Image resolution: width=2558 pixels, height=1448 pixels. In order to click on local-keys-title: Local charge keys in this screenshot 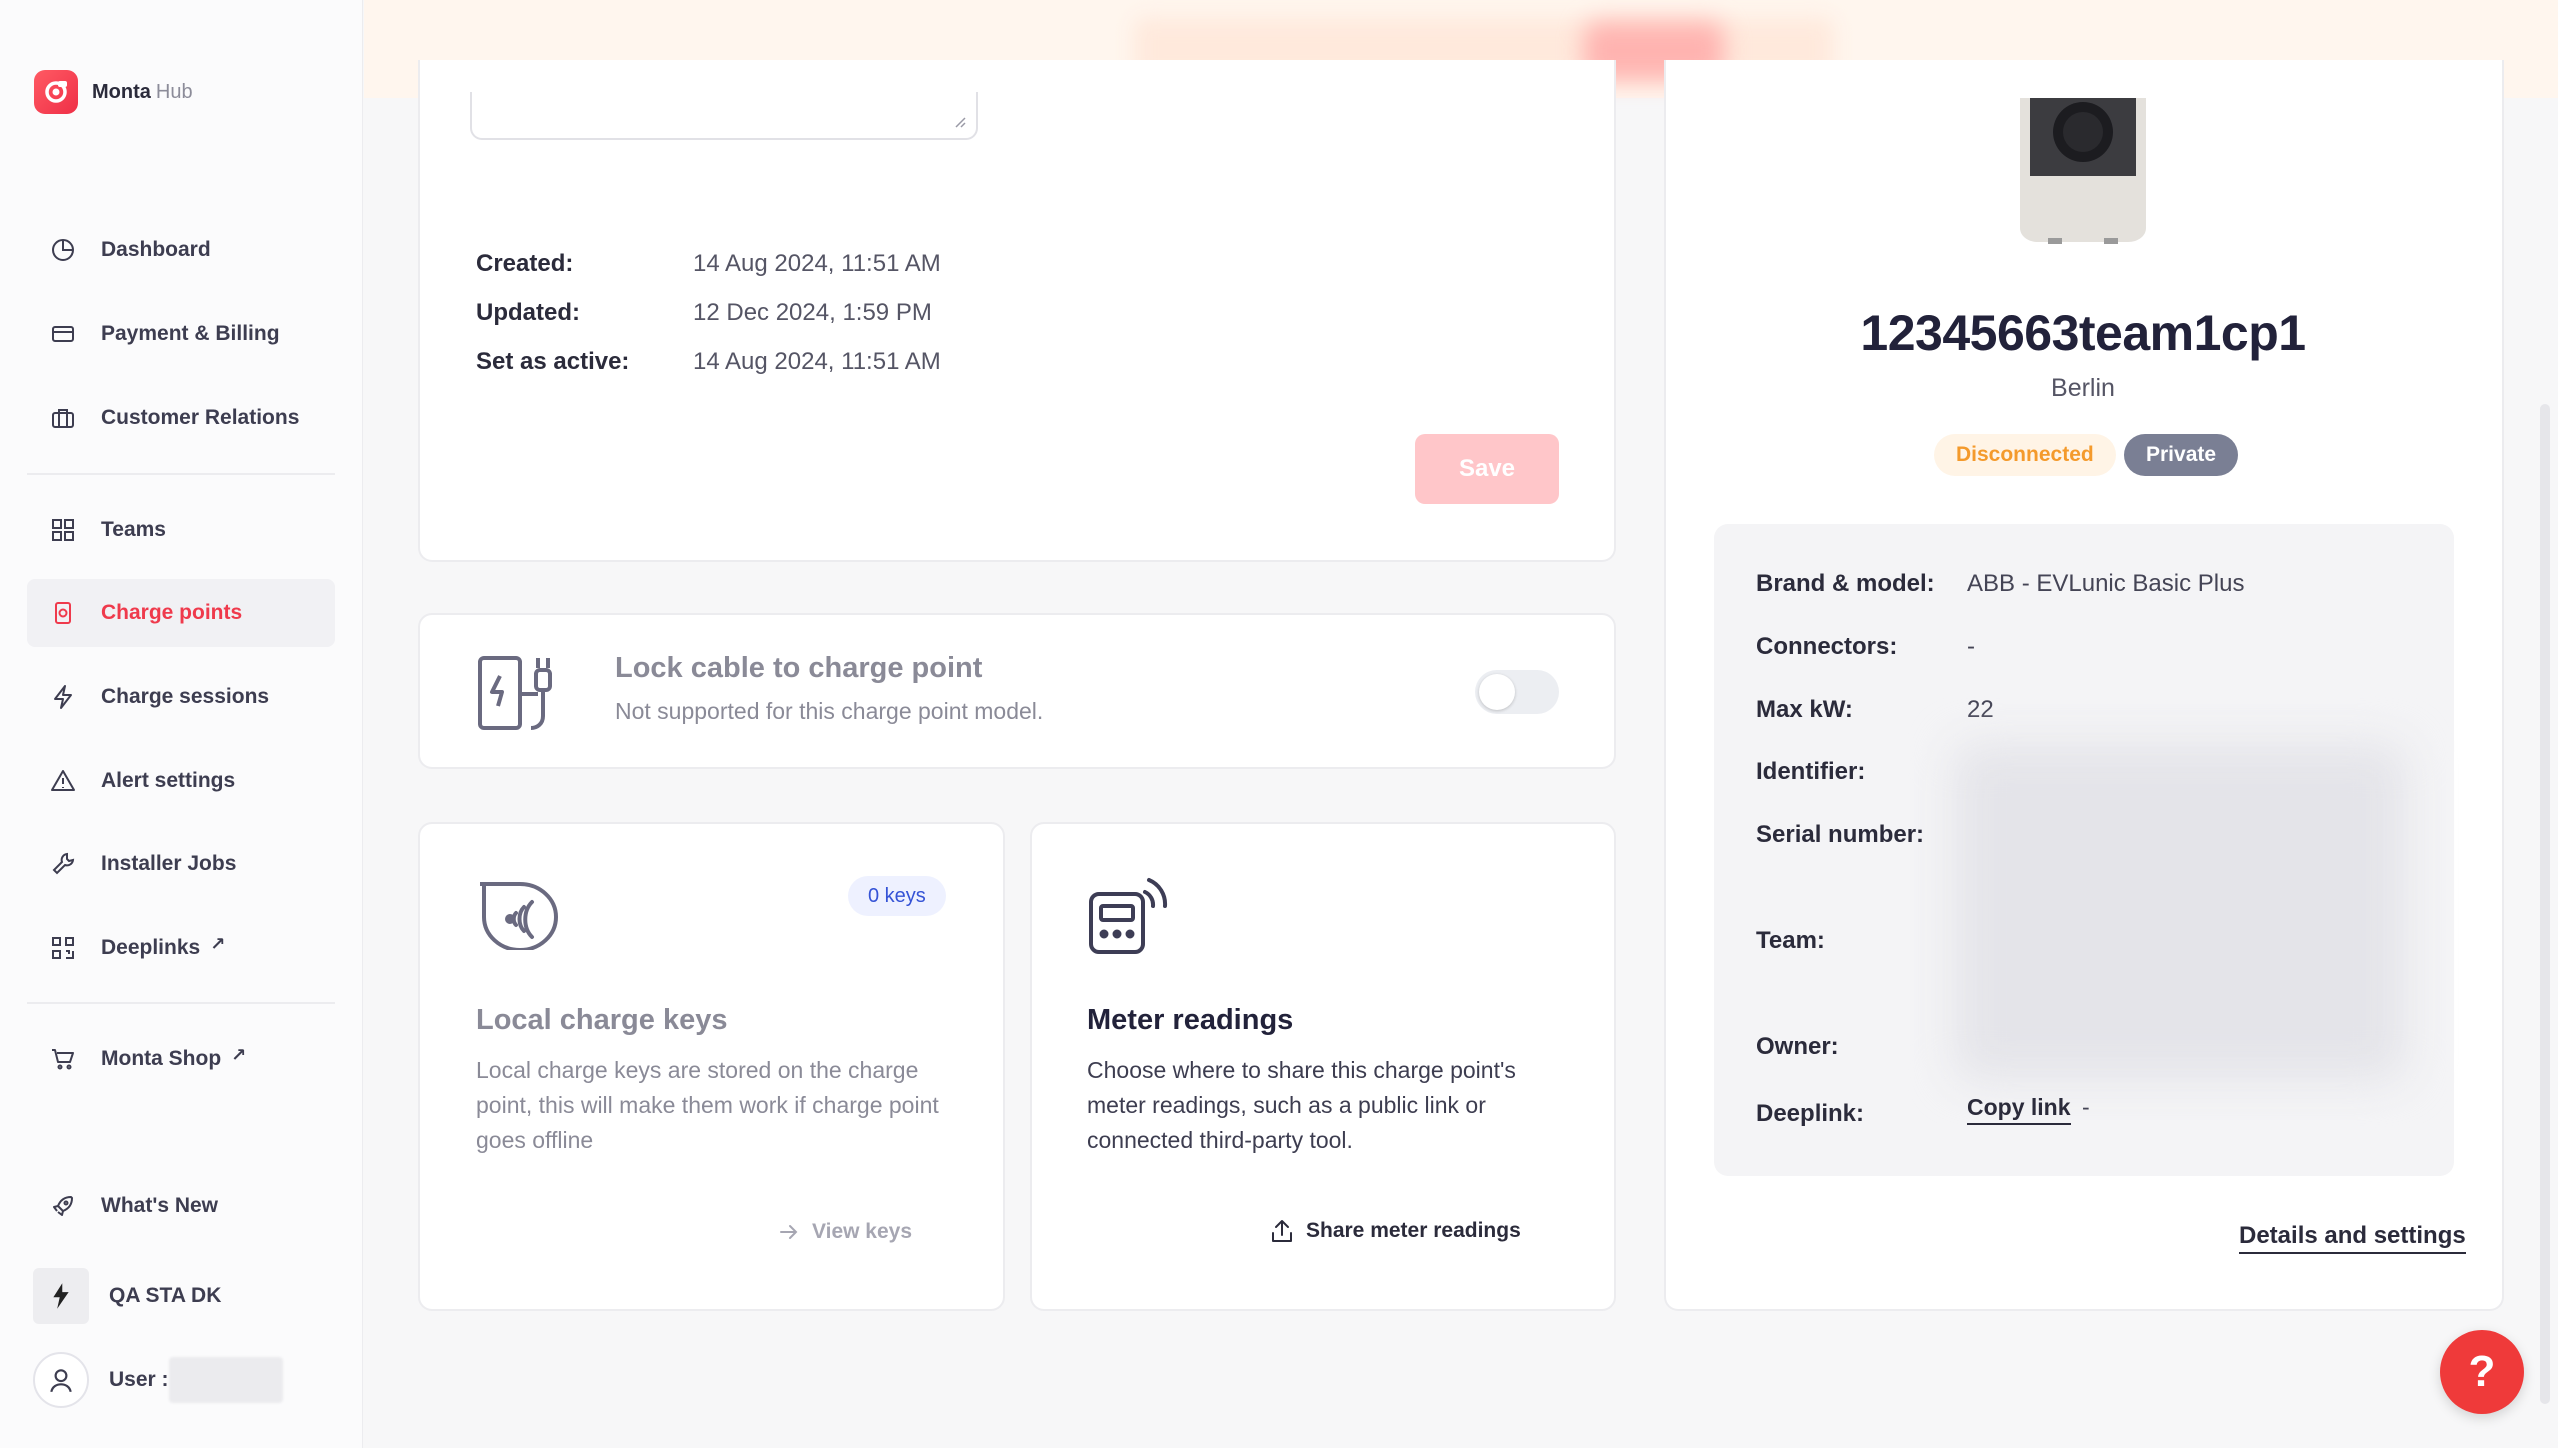, I will do `click(602, 1020)`.